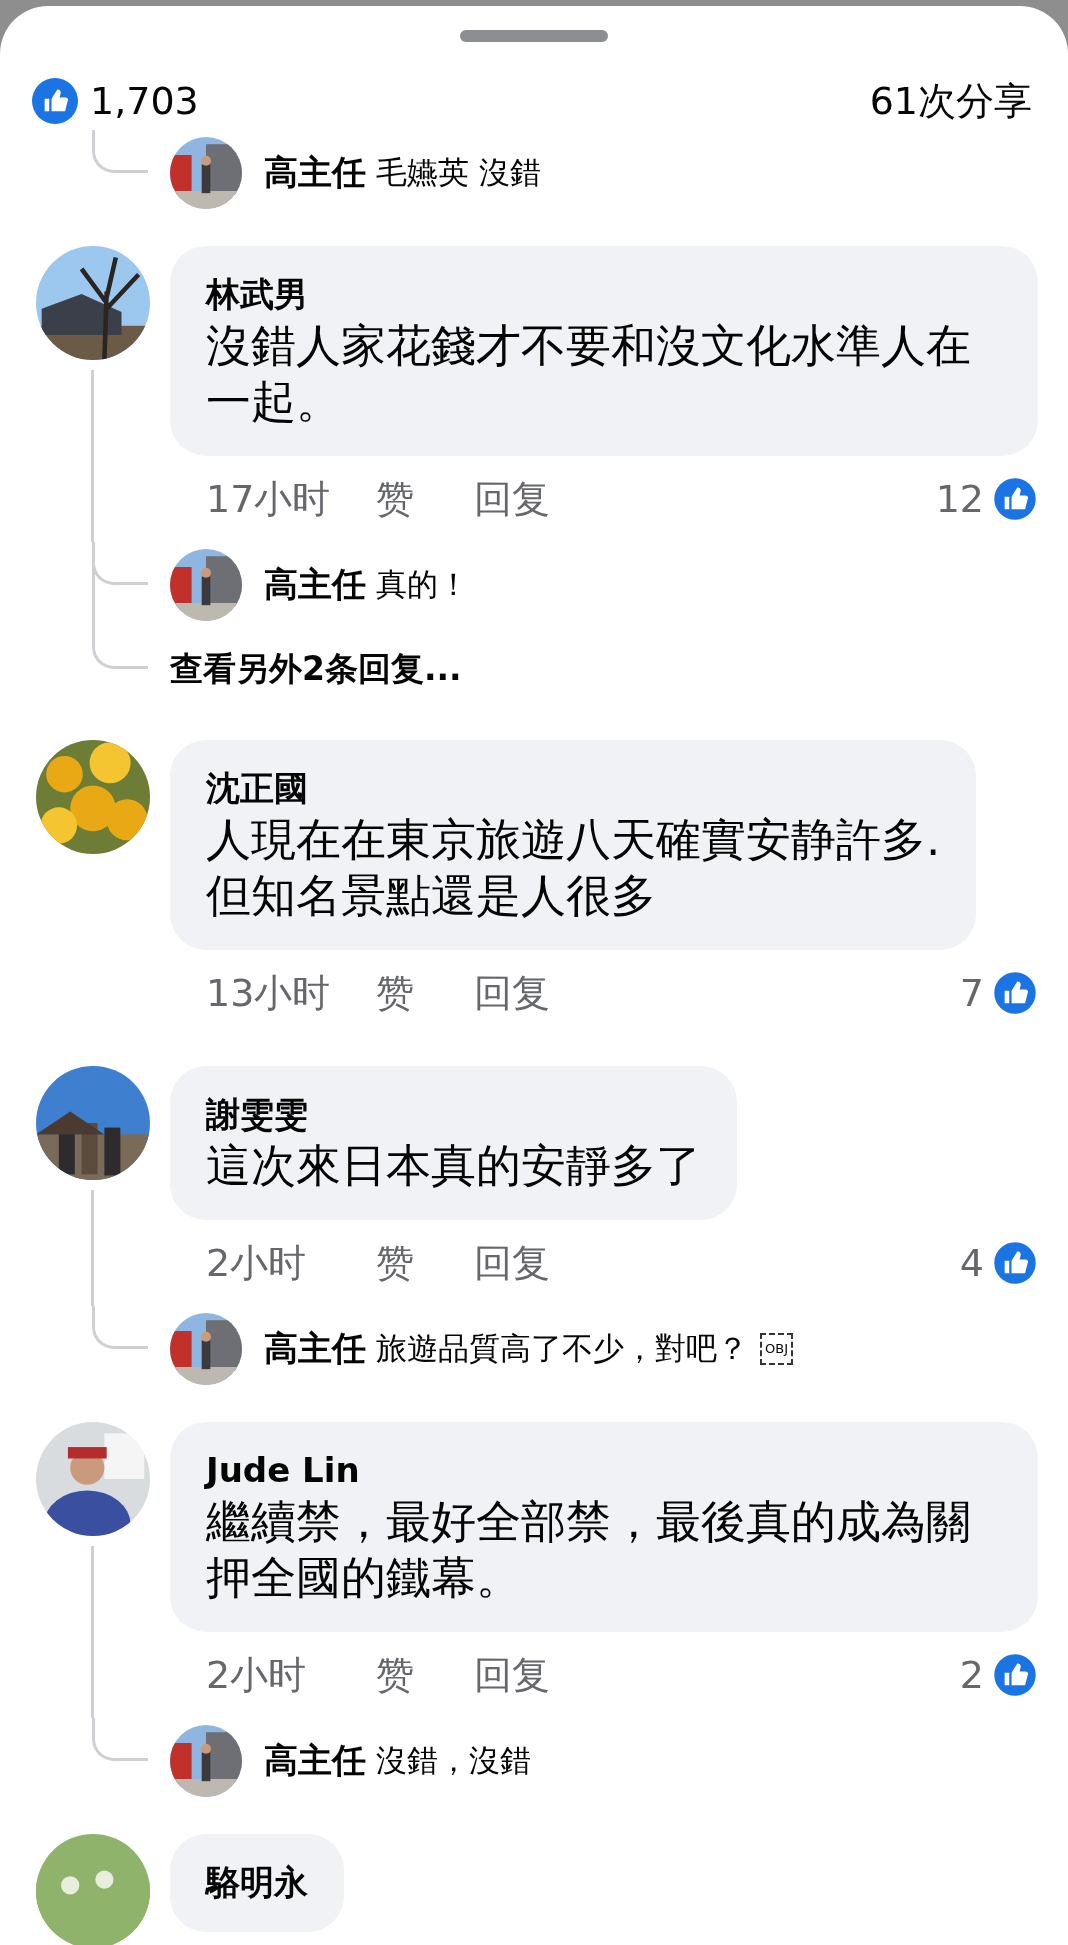 This screenshot has width=1068, height=1945. I want to click on comment-author: Jude Lin, so click(604, 1470).